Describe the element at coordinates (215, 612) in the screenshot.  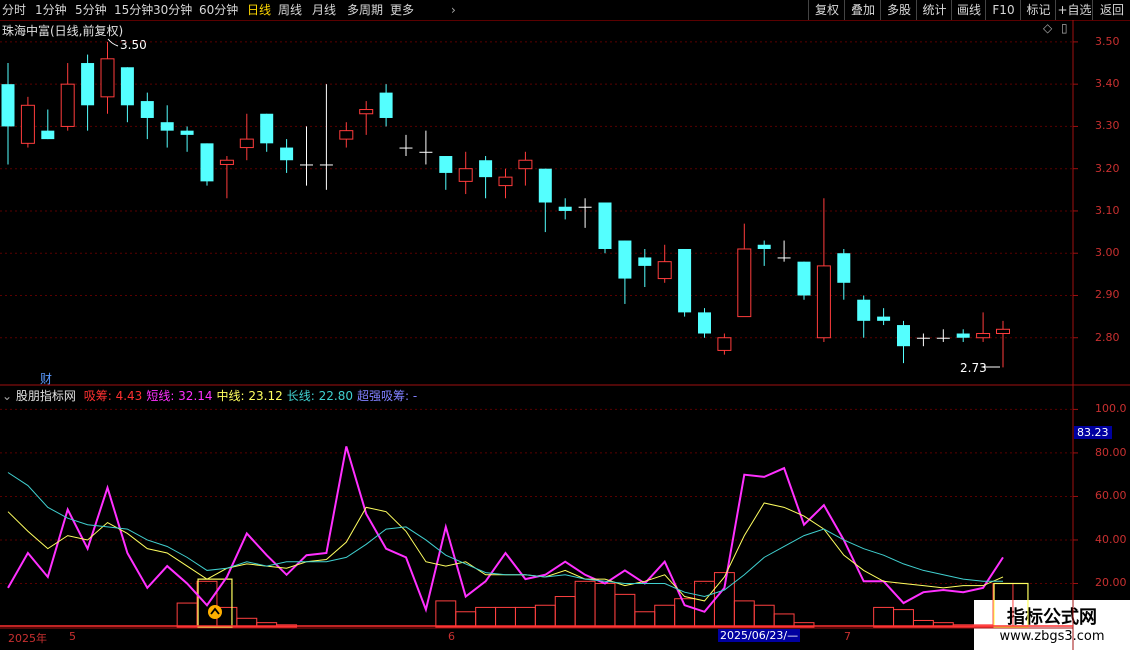
I see `signal-icon` at that location.